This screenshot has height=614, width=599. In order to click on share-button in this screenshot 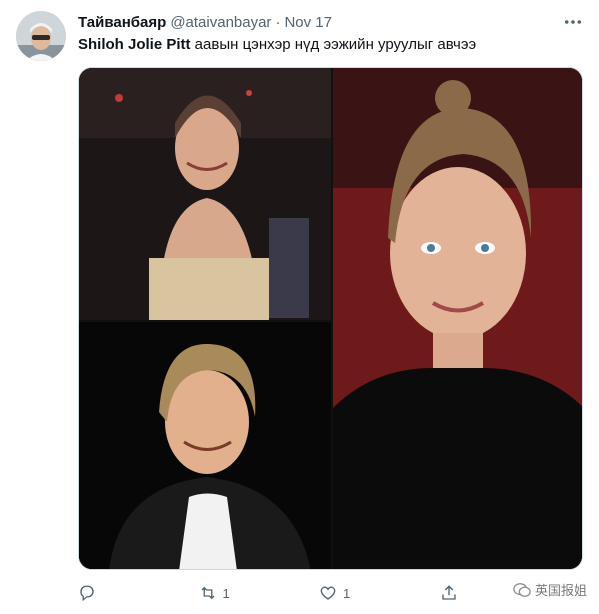, I will do `click(449, 593)`.